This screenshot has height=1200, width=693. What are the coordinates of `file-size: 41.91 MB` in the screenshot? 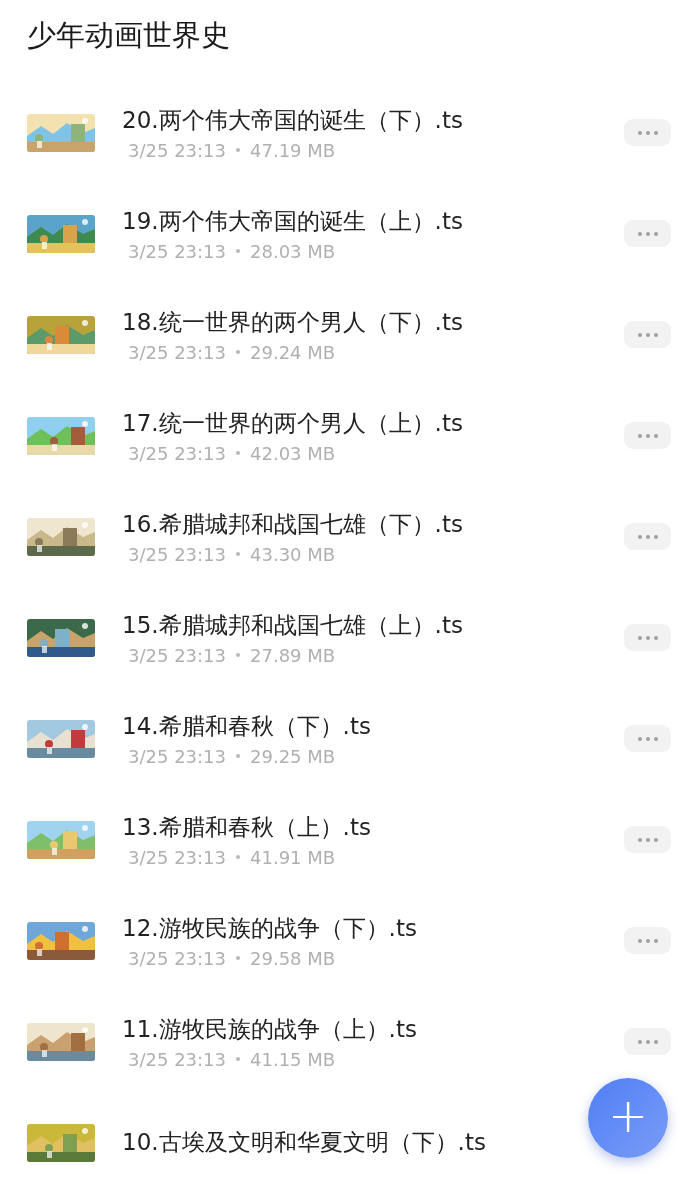 It's located at (293, 857).